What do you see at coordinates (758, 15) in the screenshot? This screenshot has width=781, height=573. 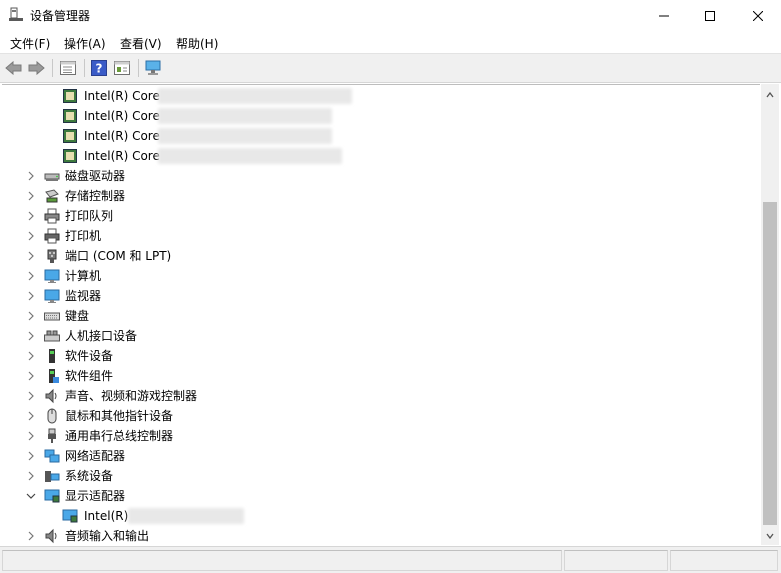 I see `close-button` at bounding box center [758, 15].